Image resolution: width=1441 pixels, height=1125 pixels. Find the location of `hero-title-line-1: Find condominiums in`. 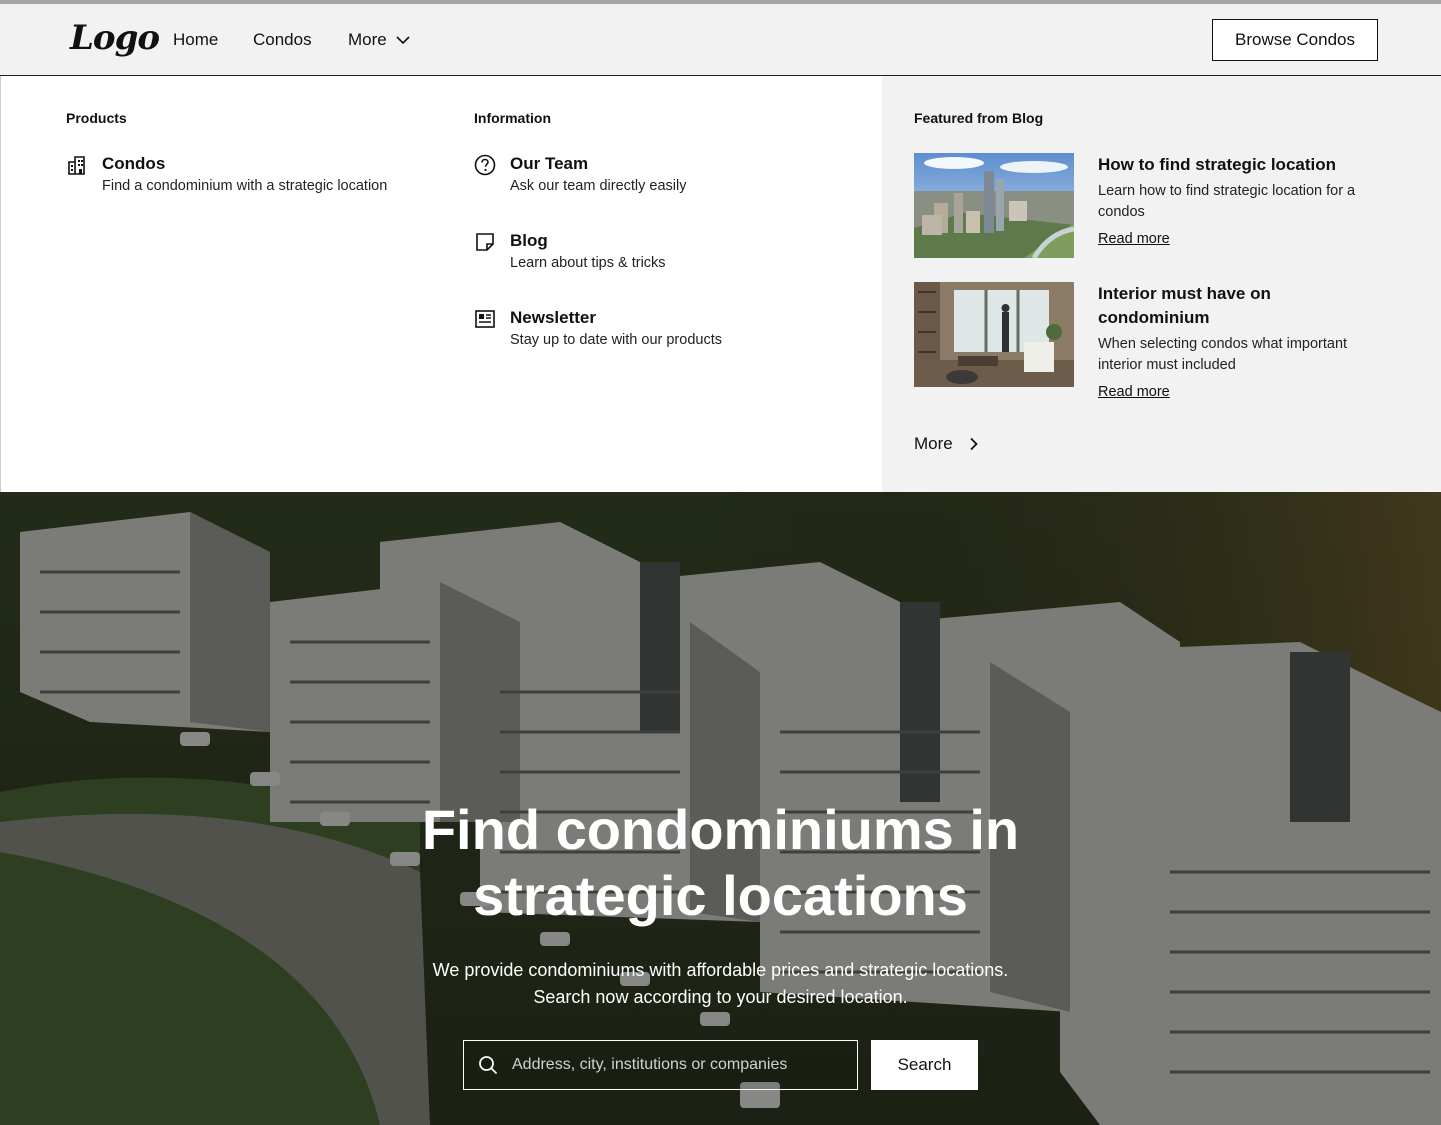

hero-title-line-1: Find condominiums in is located at coordinates (720, 829).